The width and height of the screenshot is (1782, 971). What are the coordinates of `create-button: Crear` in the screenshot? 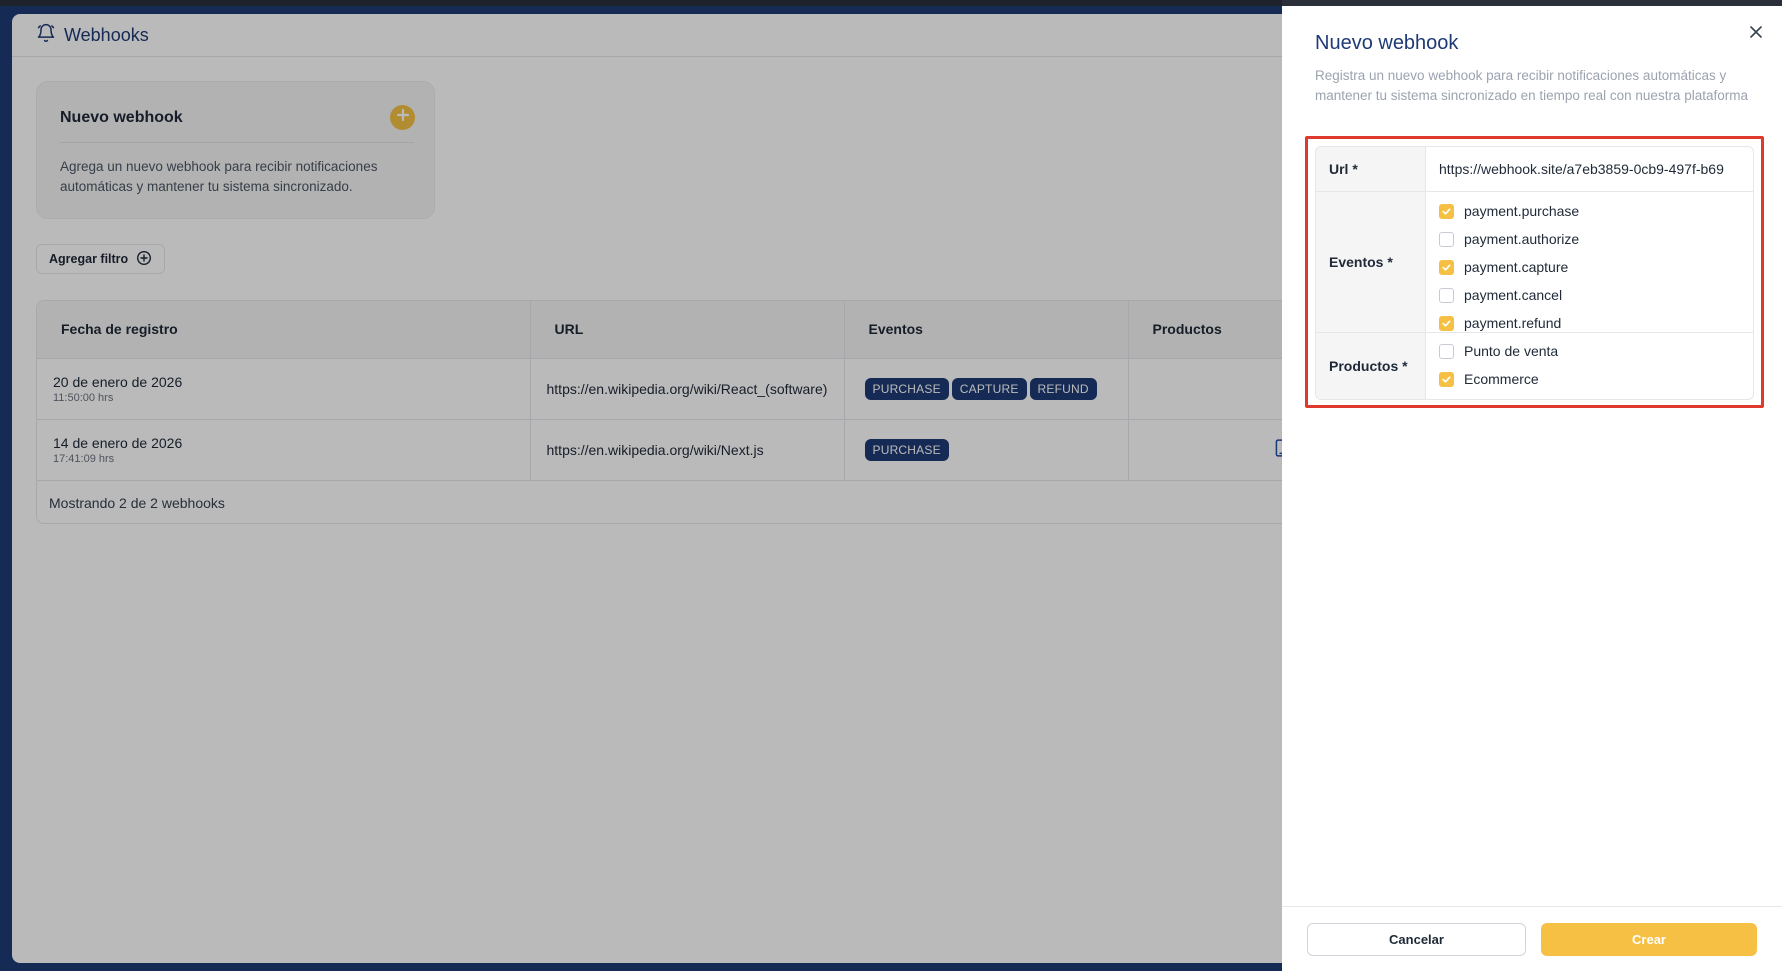 It's located at (1649, 939).